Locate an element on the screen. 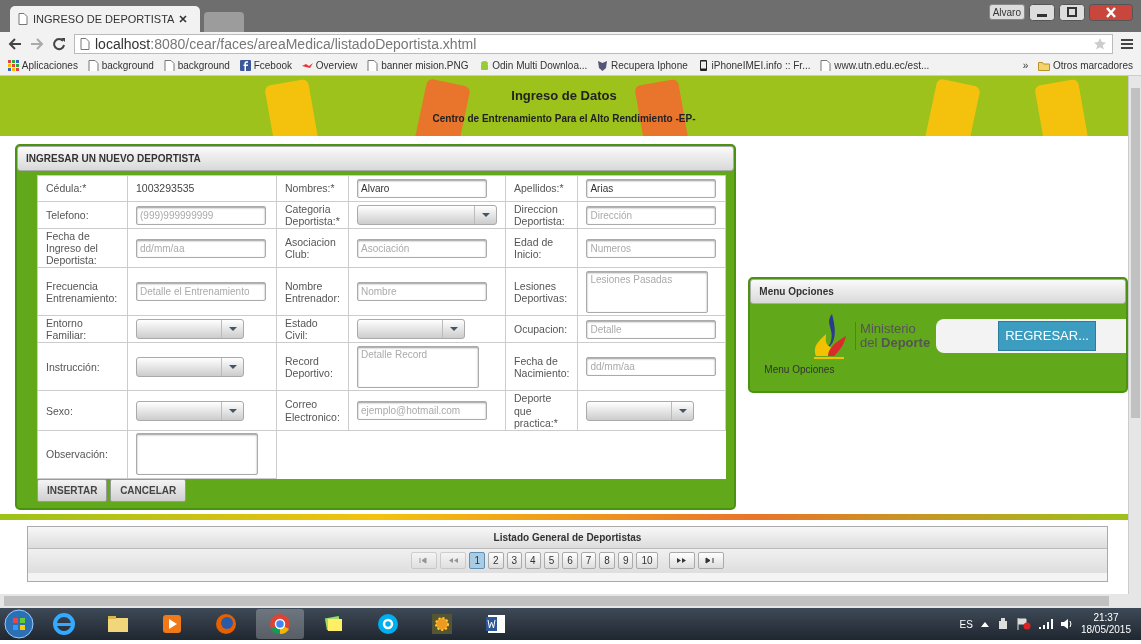  field-label: Record Deportivo: is located at coordinates (312, 366).